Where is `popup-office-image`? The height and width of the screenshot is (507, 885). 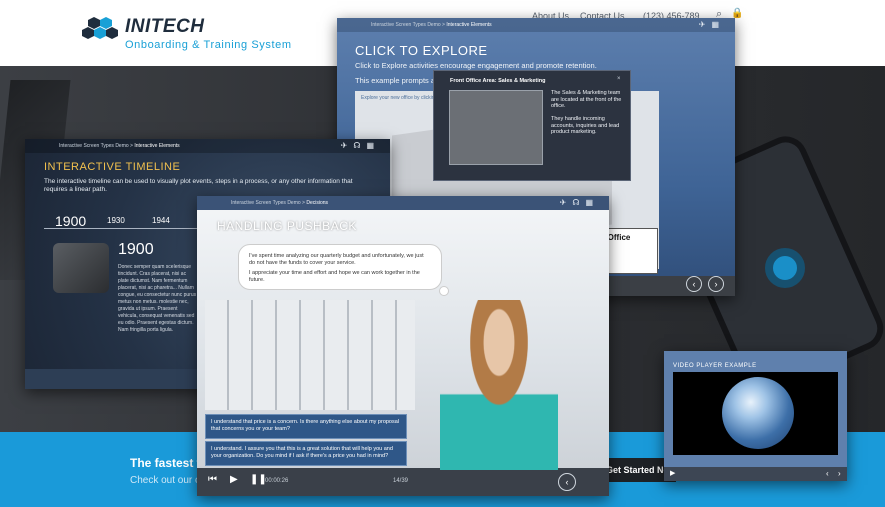 popup-office-image is located at coordinates (496, 127).